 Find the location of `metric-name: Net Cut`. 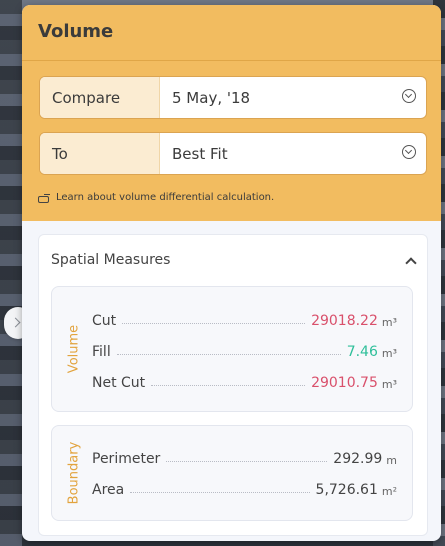

metric-name: Net Cut is located at coordinates (119, 383).